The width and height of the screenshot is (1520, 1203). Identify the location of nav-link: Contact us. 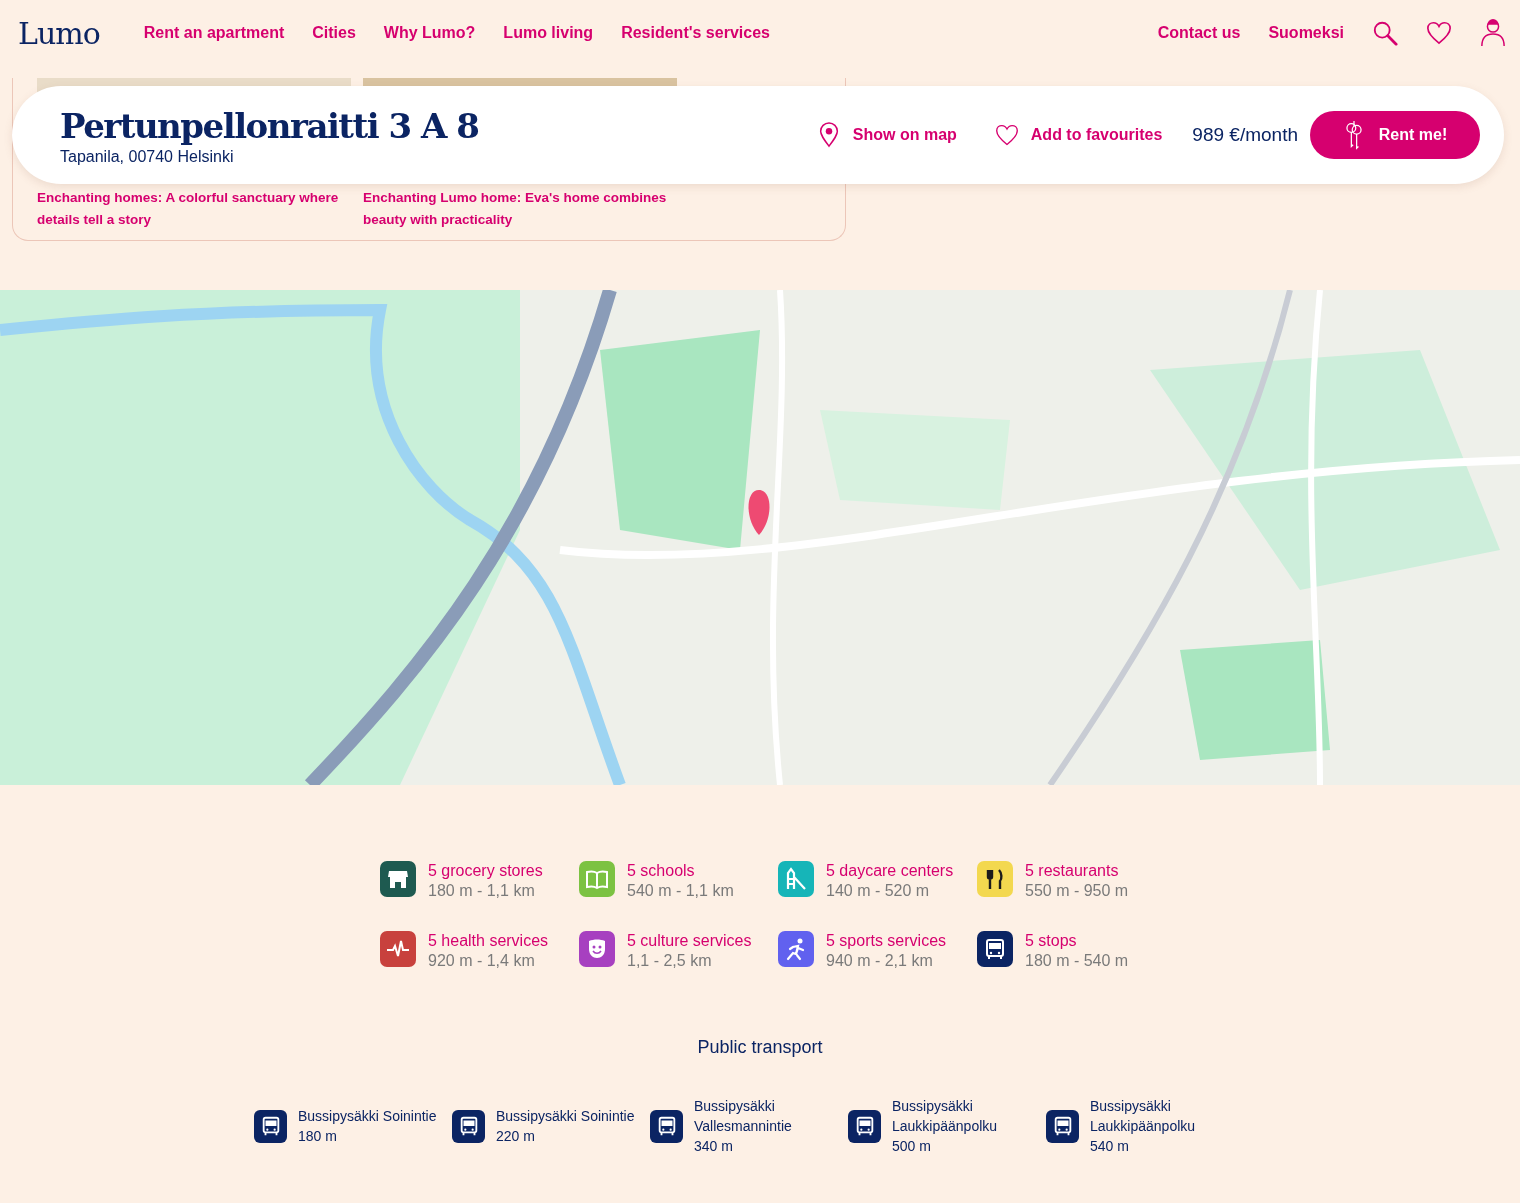
(1199, 33).